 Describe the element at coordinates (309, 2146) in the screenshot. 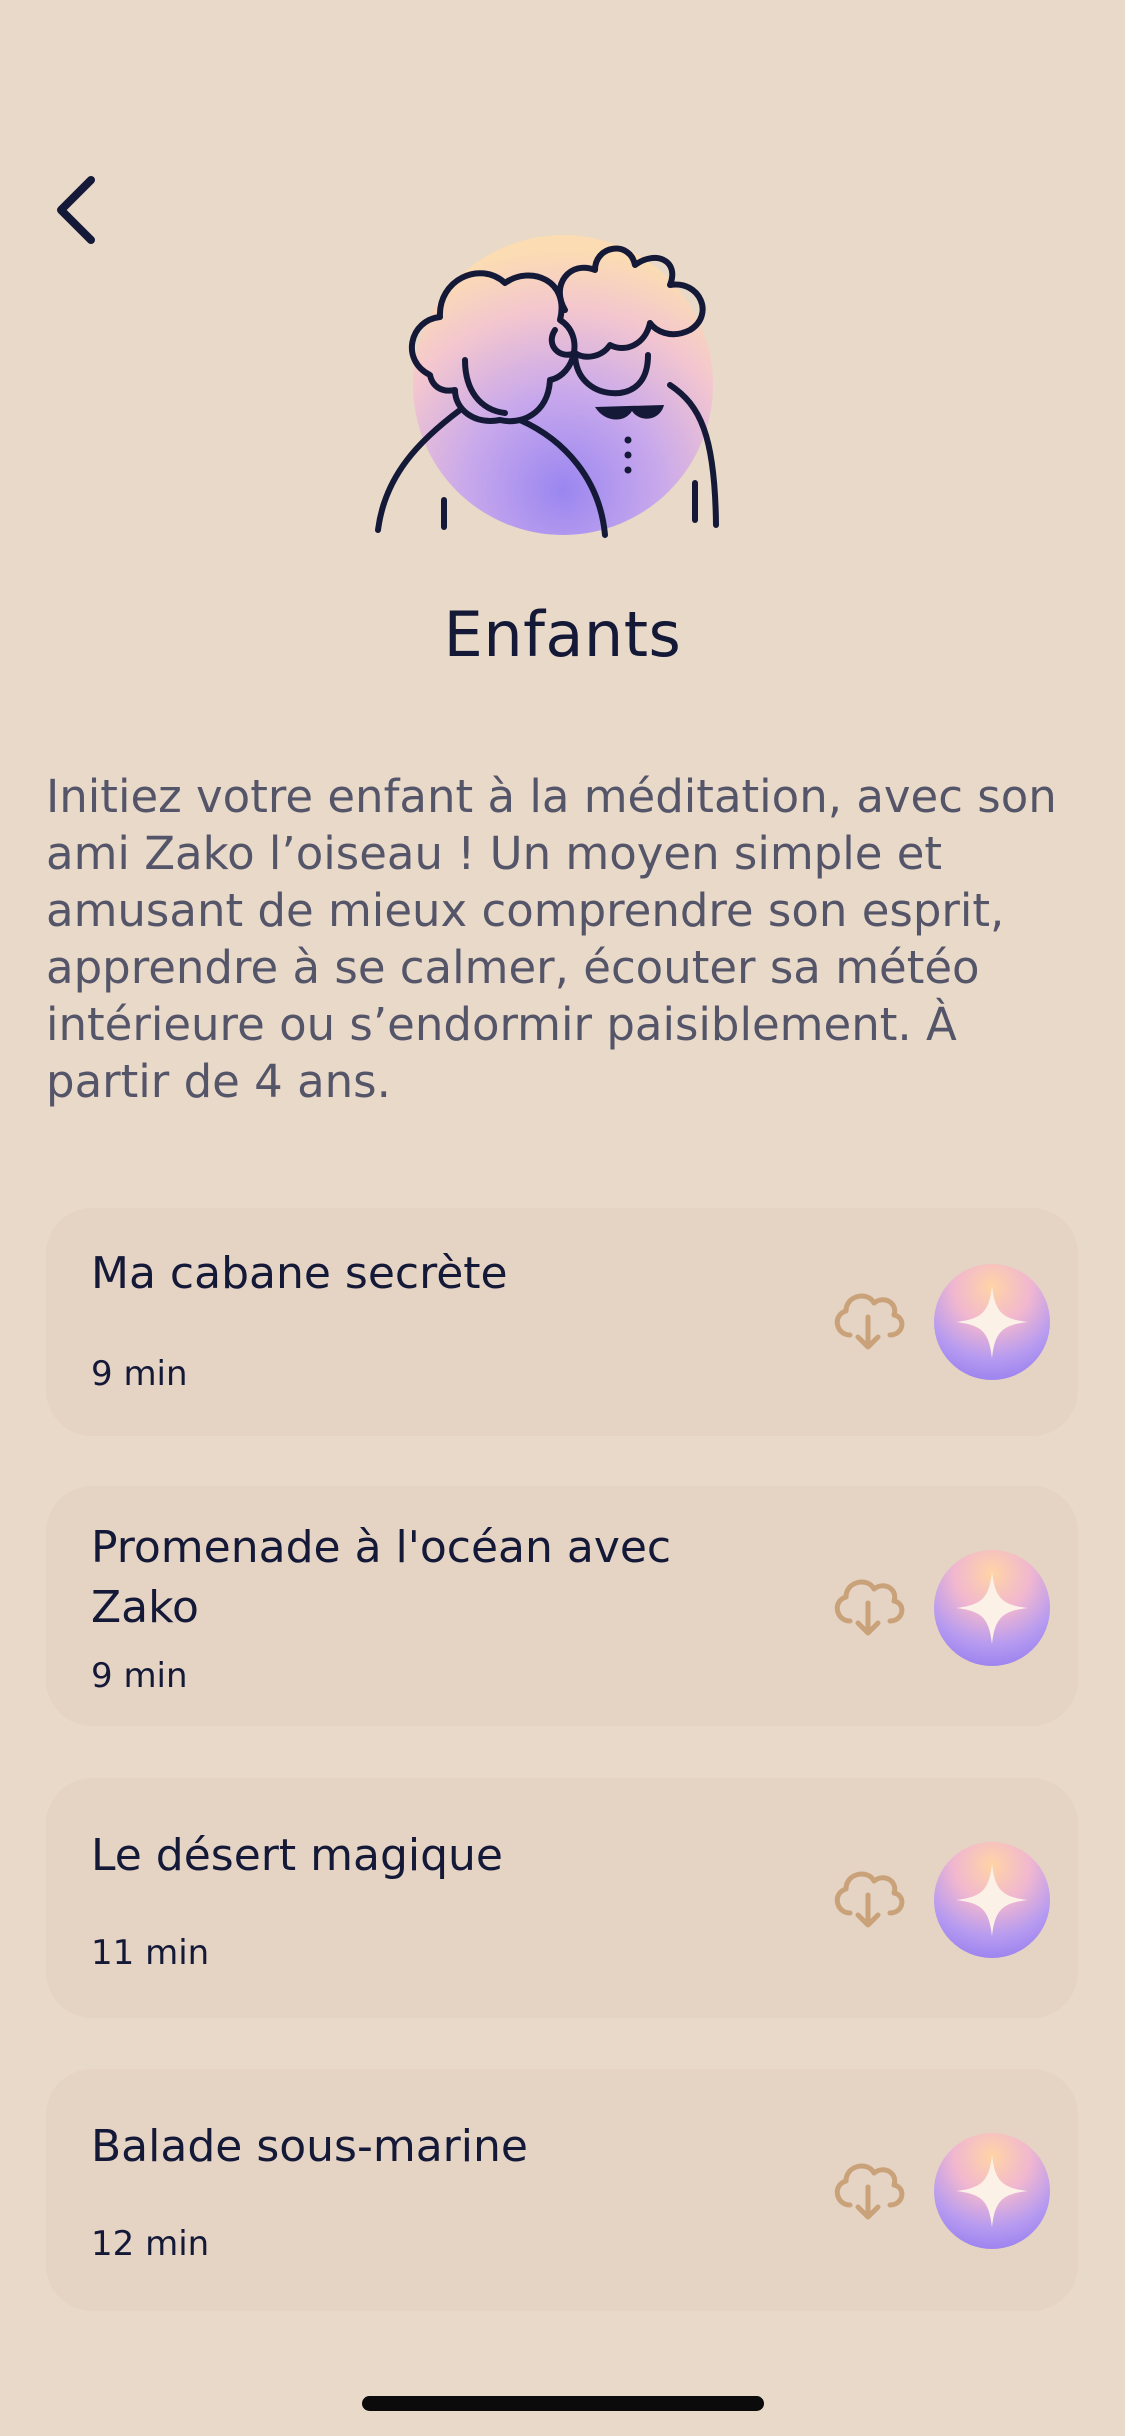

I see `session-title: Balade sous-marine` at that location.